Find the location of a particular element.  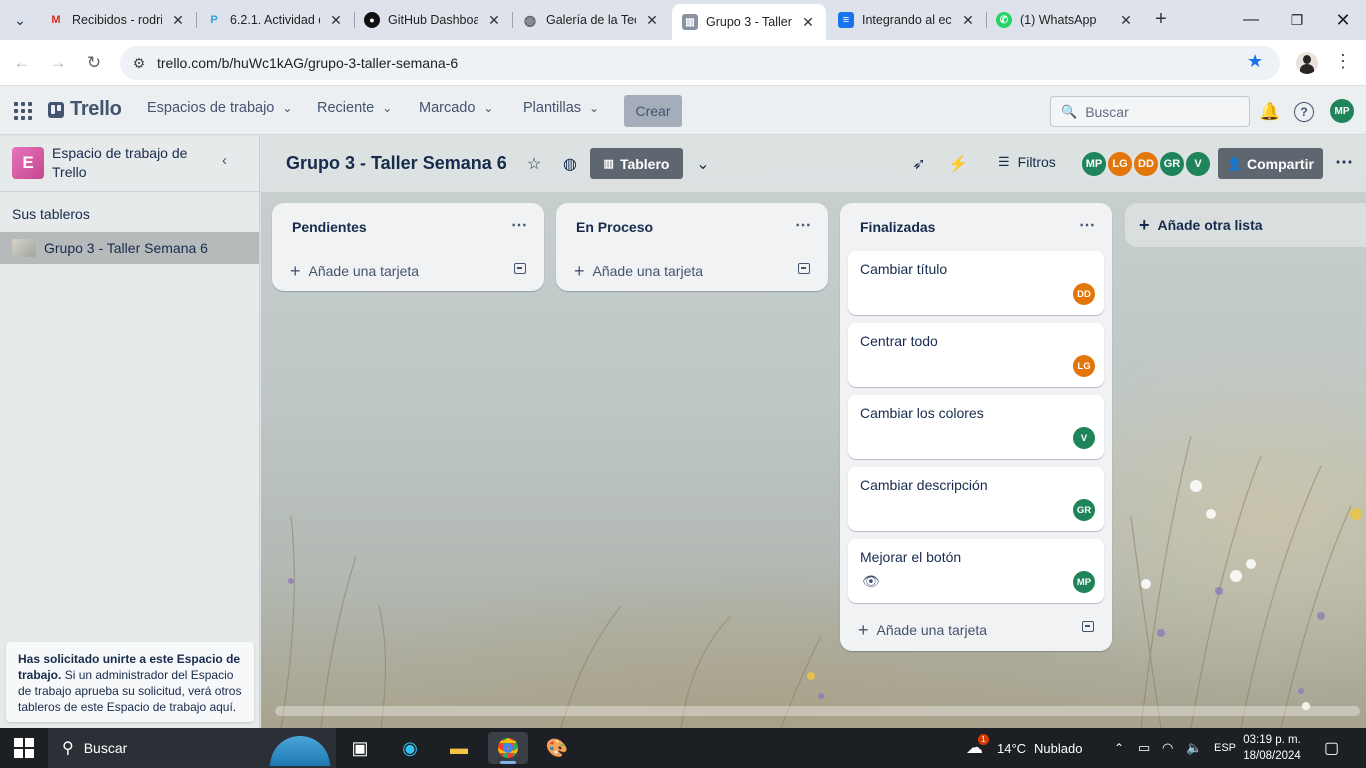

filters-label: Filtros is located at coordinates (1036, 162).